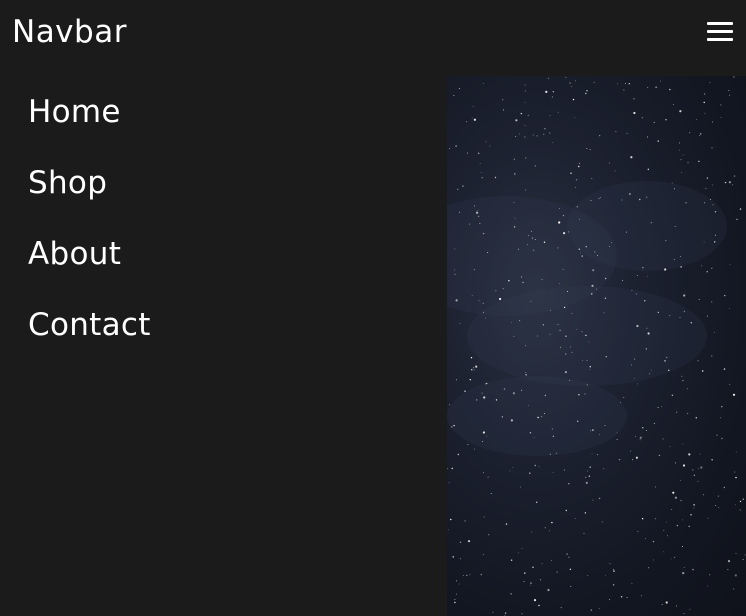  I want to click on nav-link-home: Home, so click(223, 105).